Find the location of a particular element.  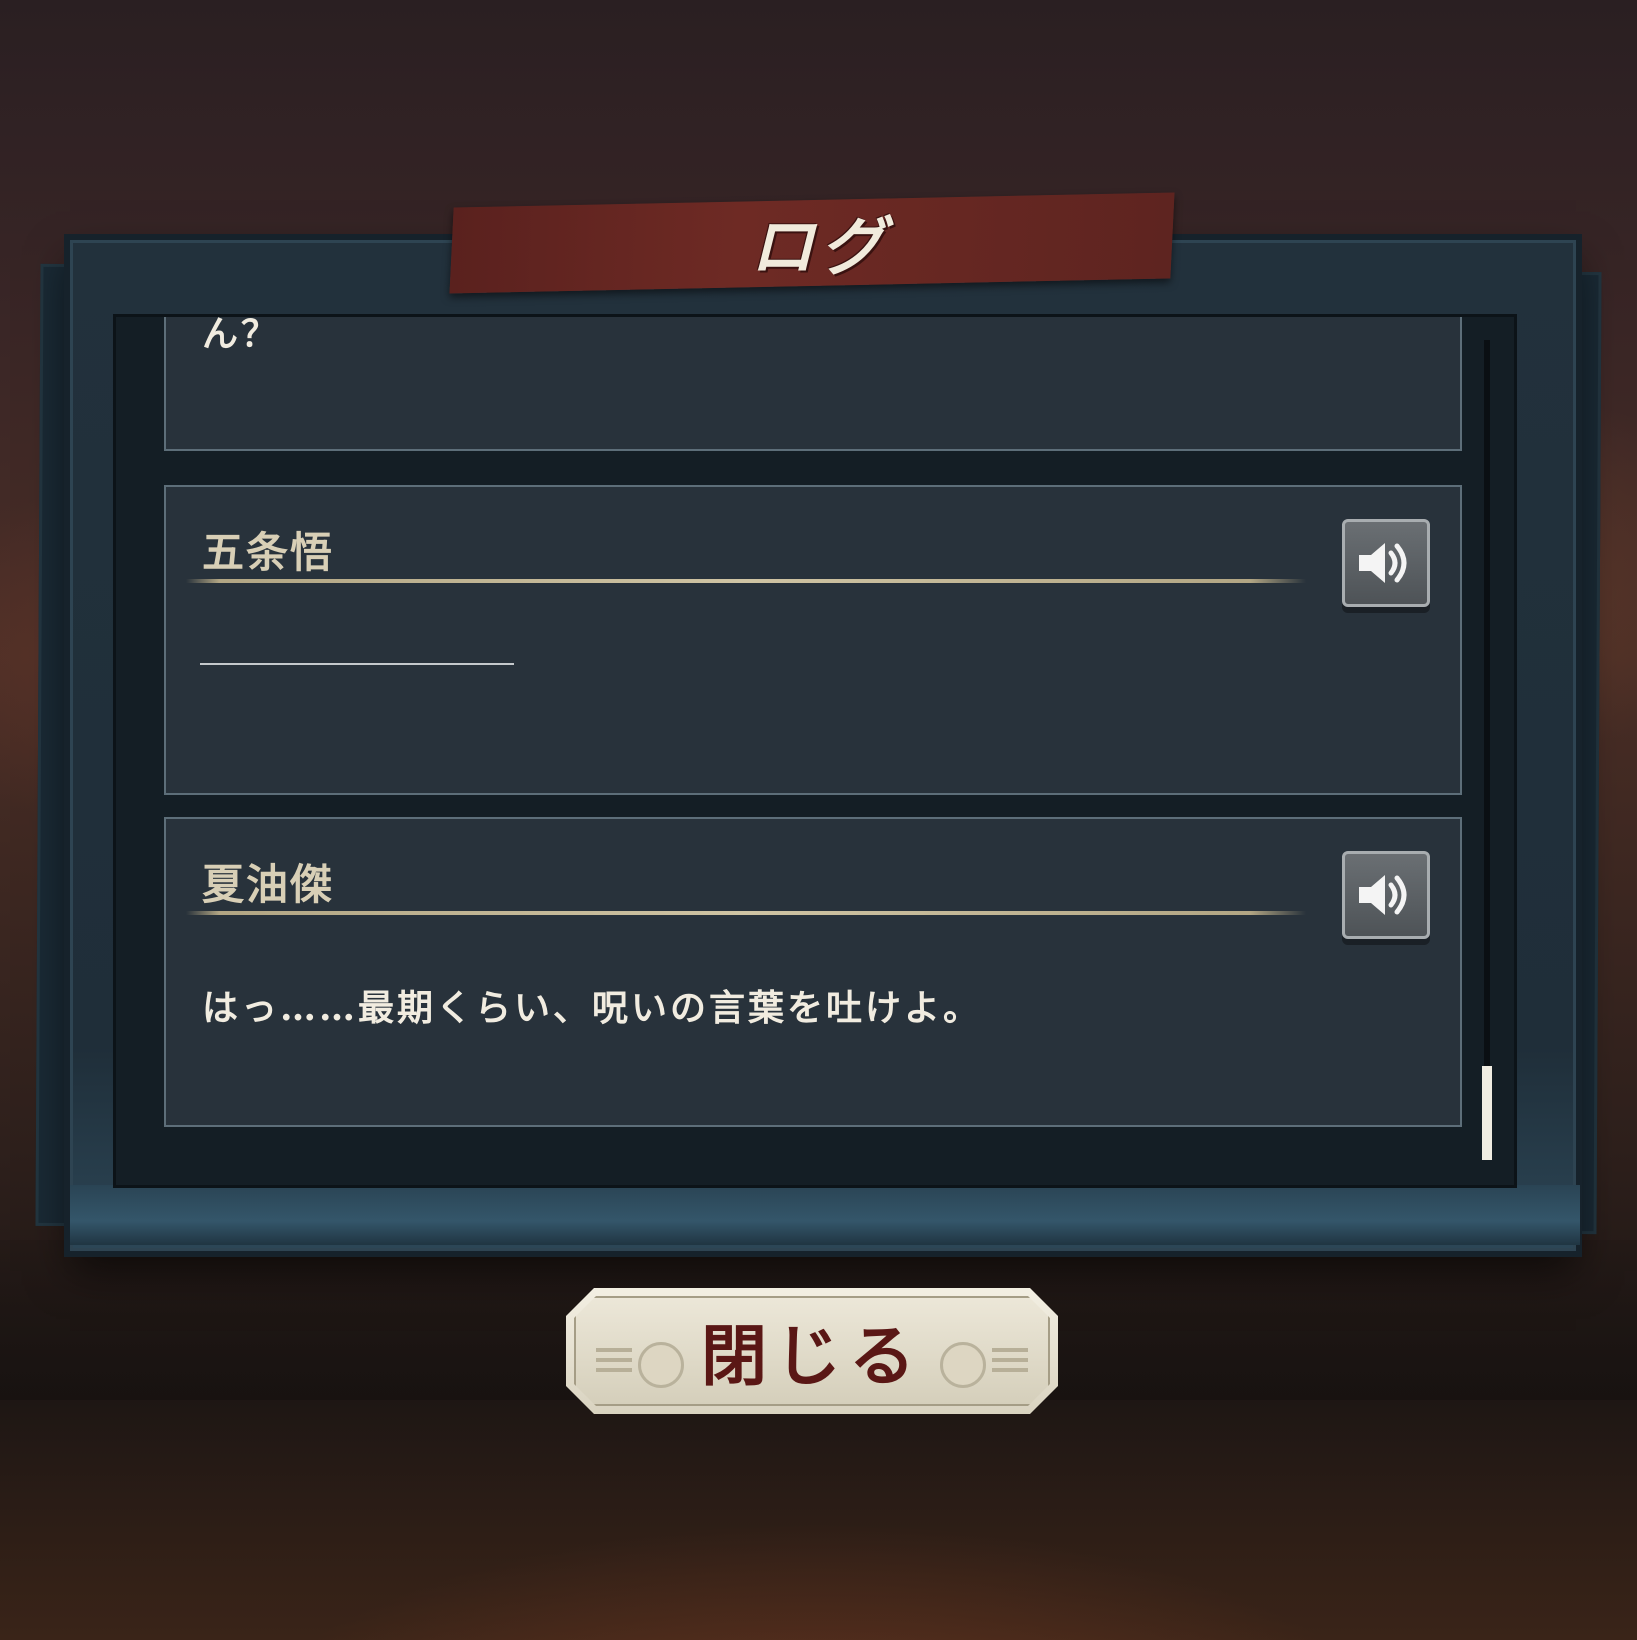

log-entry: 夏油傑 はっ……最期くらい、呪いの言葉を吐けよ。 is located at coordinates (813, 972).